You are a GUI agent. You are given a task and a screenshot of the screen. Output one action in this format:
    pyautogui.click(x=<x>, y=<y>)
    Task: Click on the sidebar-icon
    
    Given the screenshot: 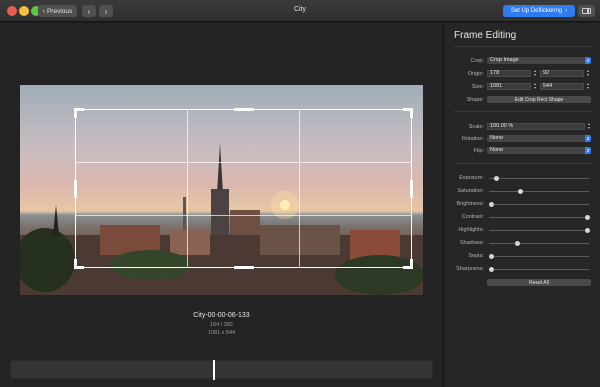 What is the action you would take?
    pyautogui.click(x=586, y=11)
    